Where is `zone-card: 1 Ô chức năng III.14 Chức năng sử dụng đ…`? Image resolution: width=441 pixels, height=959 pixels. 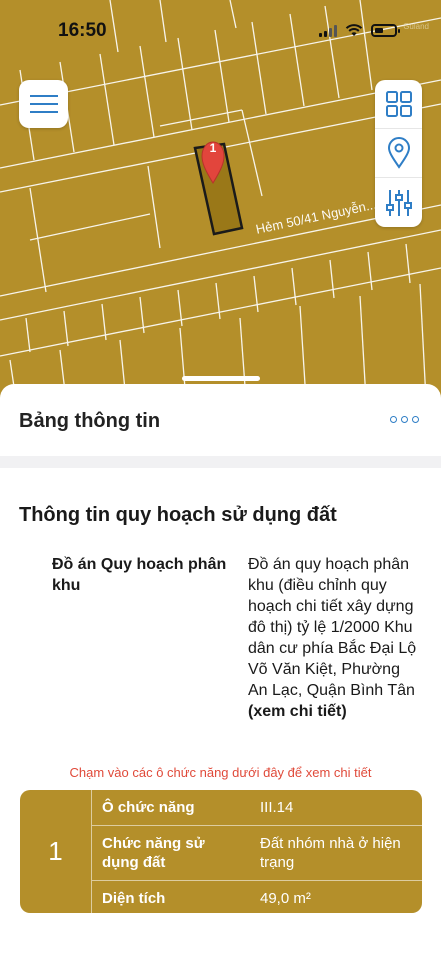 zone-card: 1 Ô chức năng III.14 Chức năng sử dụng đ… is located at coordinates (221, 851).